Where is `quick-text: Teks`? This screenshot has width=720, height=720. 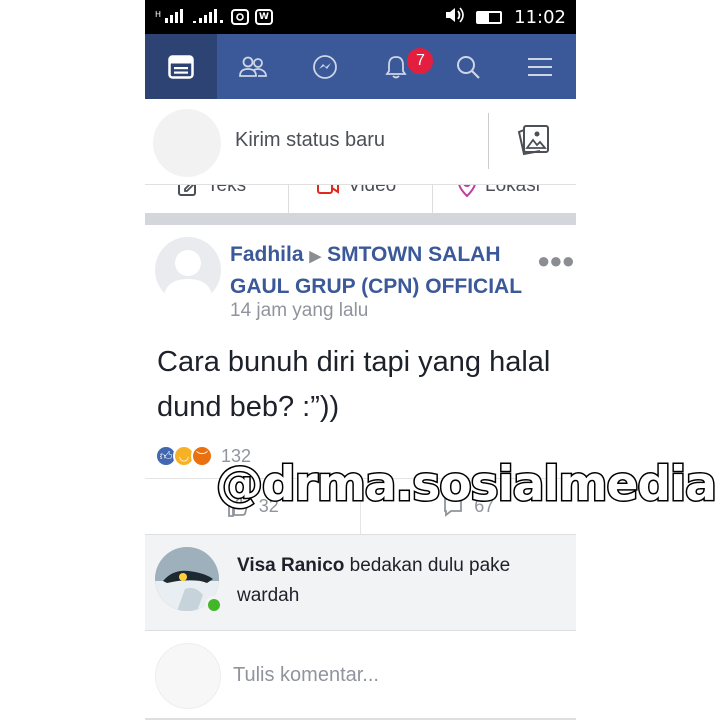 quick-text: Teks is located at coordinates (211, 191).